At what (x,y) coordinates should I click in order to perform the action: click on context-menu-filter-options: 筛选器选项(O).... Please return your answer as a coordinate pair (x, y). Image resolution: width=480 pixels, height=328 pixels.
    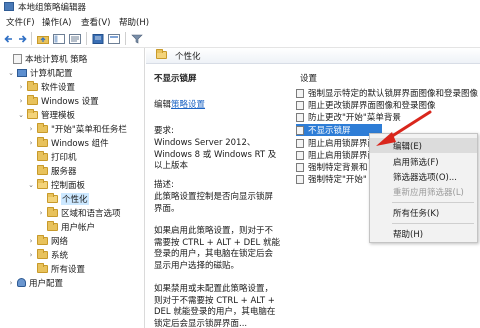
    Looking at the image, I should click on (423, 176).